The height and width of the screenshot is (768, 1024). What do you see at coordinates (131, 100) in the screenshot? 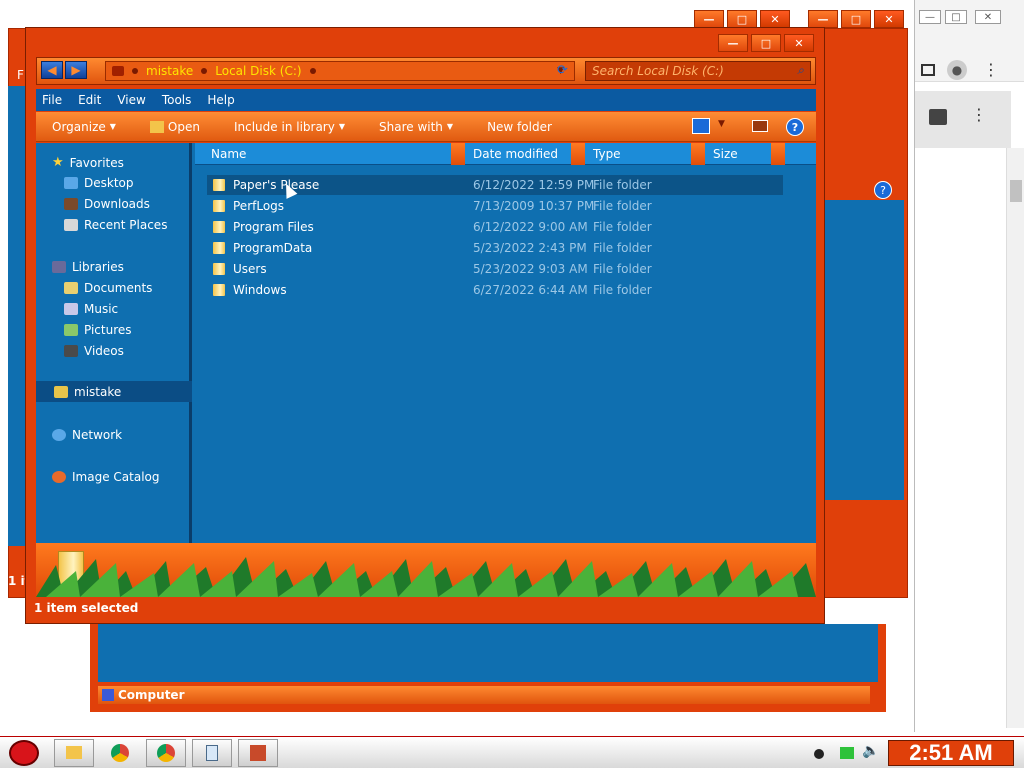
I see `menu-view: View` at bounding box center [131, 100].